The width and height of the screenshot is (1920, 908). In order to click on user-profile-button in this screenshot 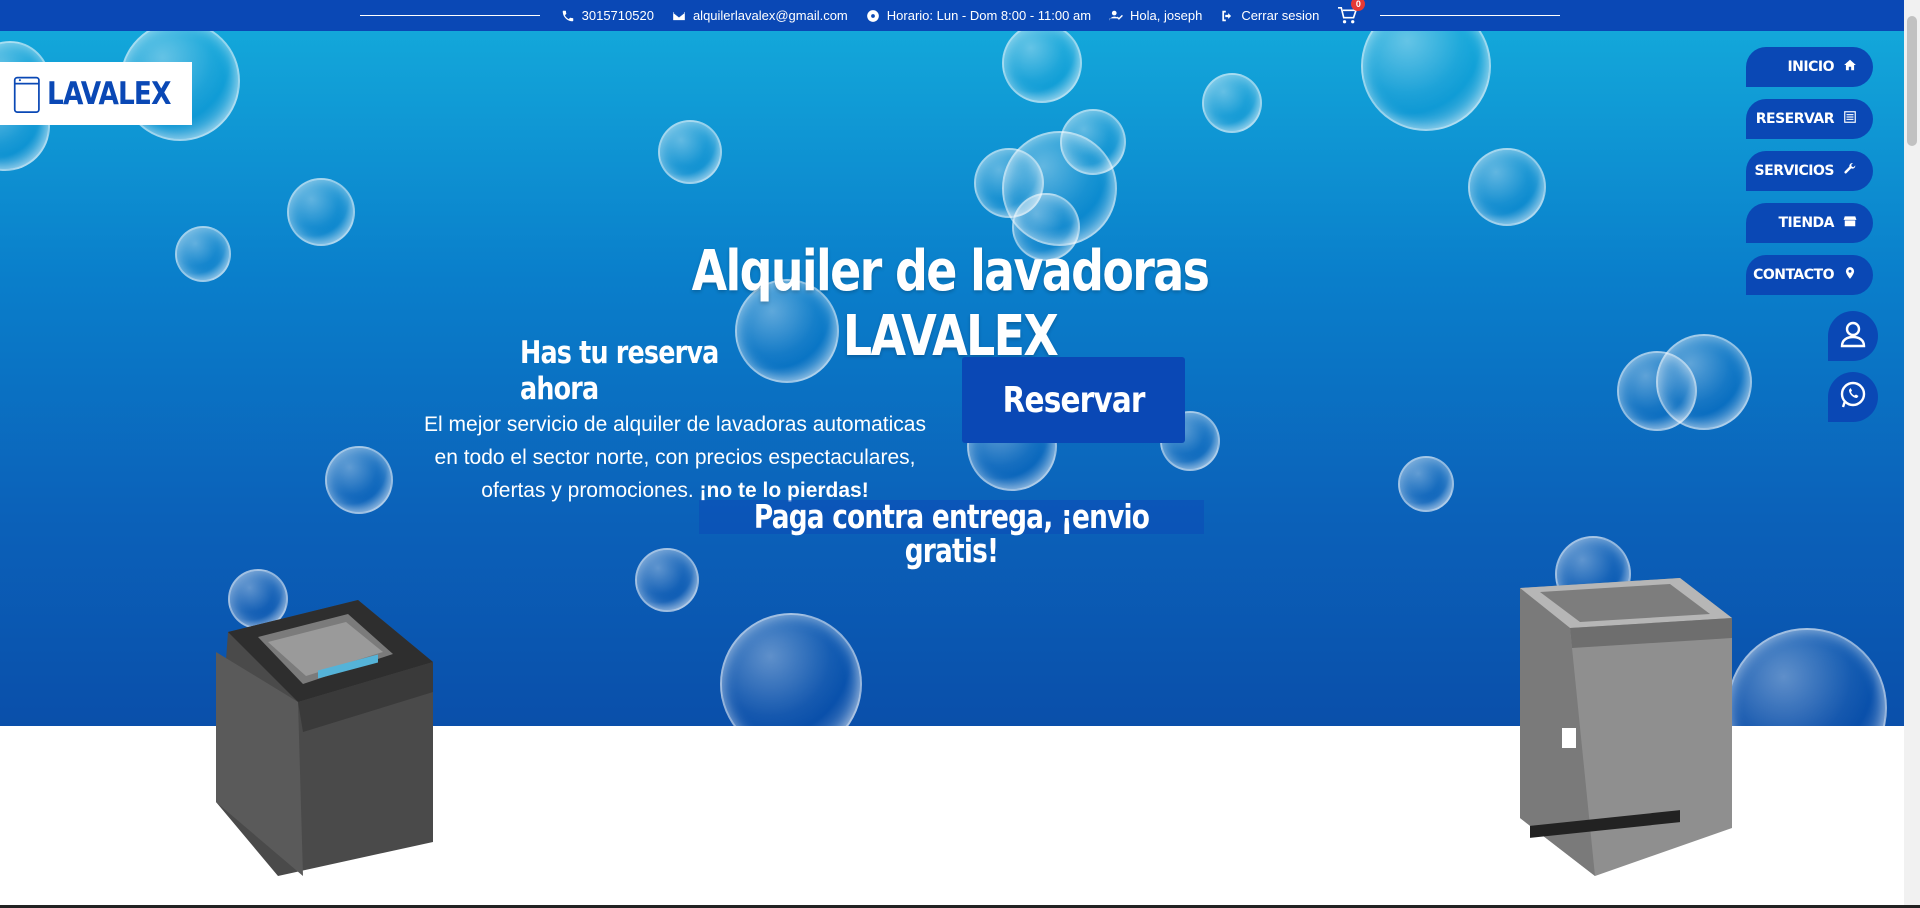, I will do `click(1853, 336)`.